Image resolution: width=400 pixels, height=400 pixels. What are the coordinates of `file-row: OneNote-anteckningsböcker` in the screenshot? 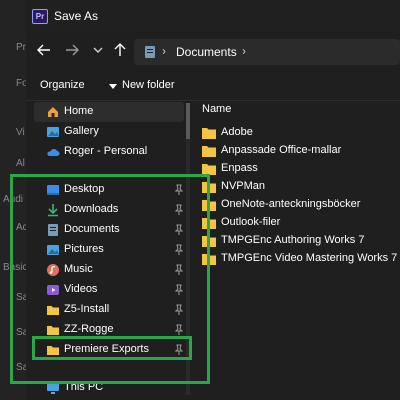 It's located at (298, 205).